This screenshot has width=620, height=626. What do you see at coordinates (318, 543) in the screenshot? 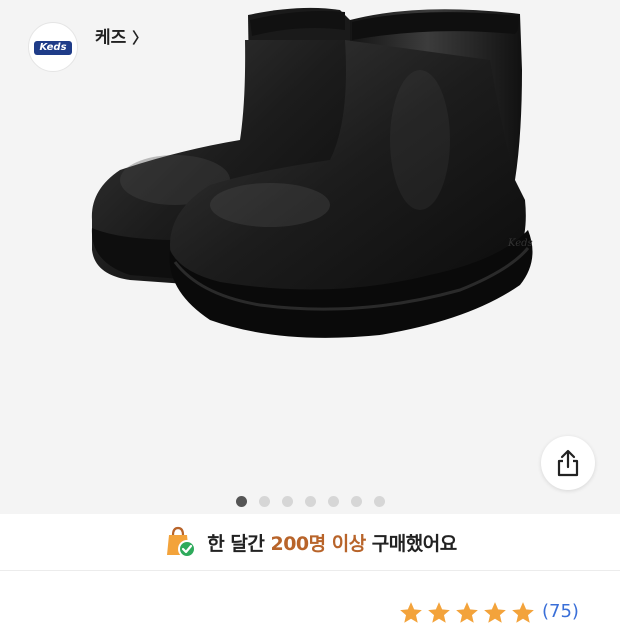
I see `purchase-count-highlight: 200명 이상` at bounding box center [318, 543].